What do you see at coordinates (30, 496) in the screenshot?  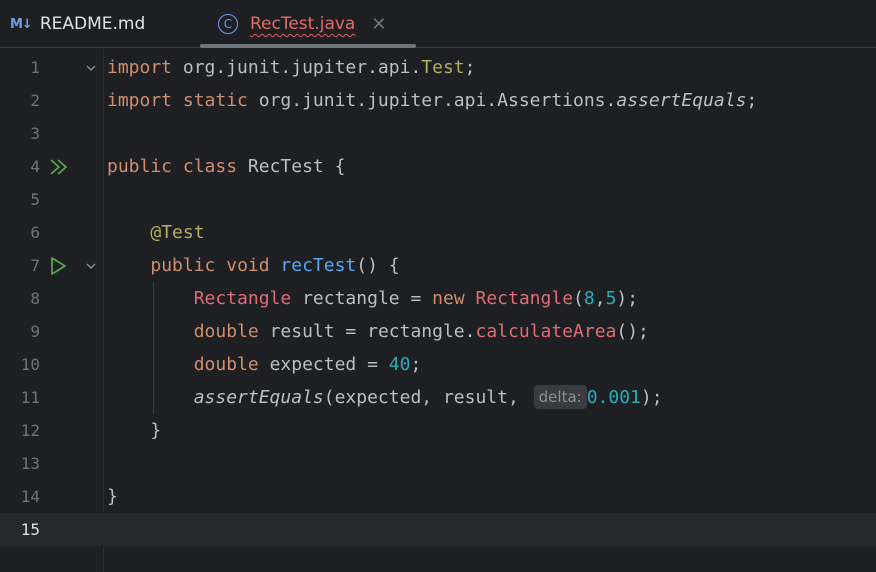 I see `line-number: 14` at bounding box center [30, 496].